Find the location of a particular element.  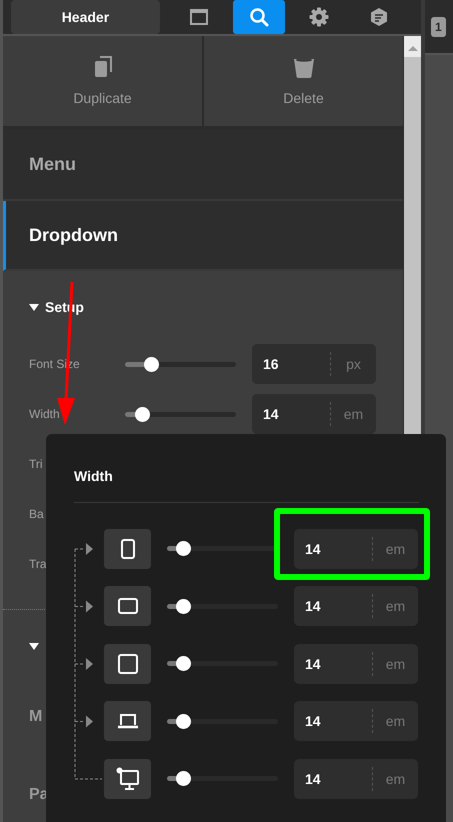

nav-item: Menu is located at coordinates (203, 165).